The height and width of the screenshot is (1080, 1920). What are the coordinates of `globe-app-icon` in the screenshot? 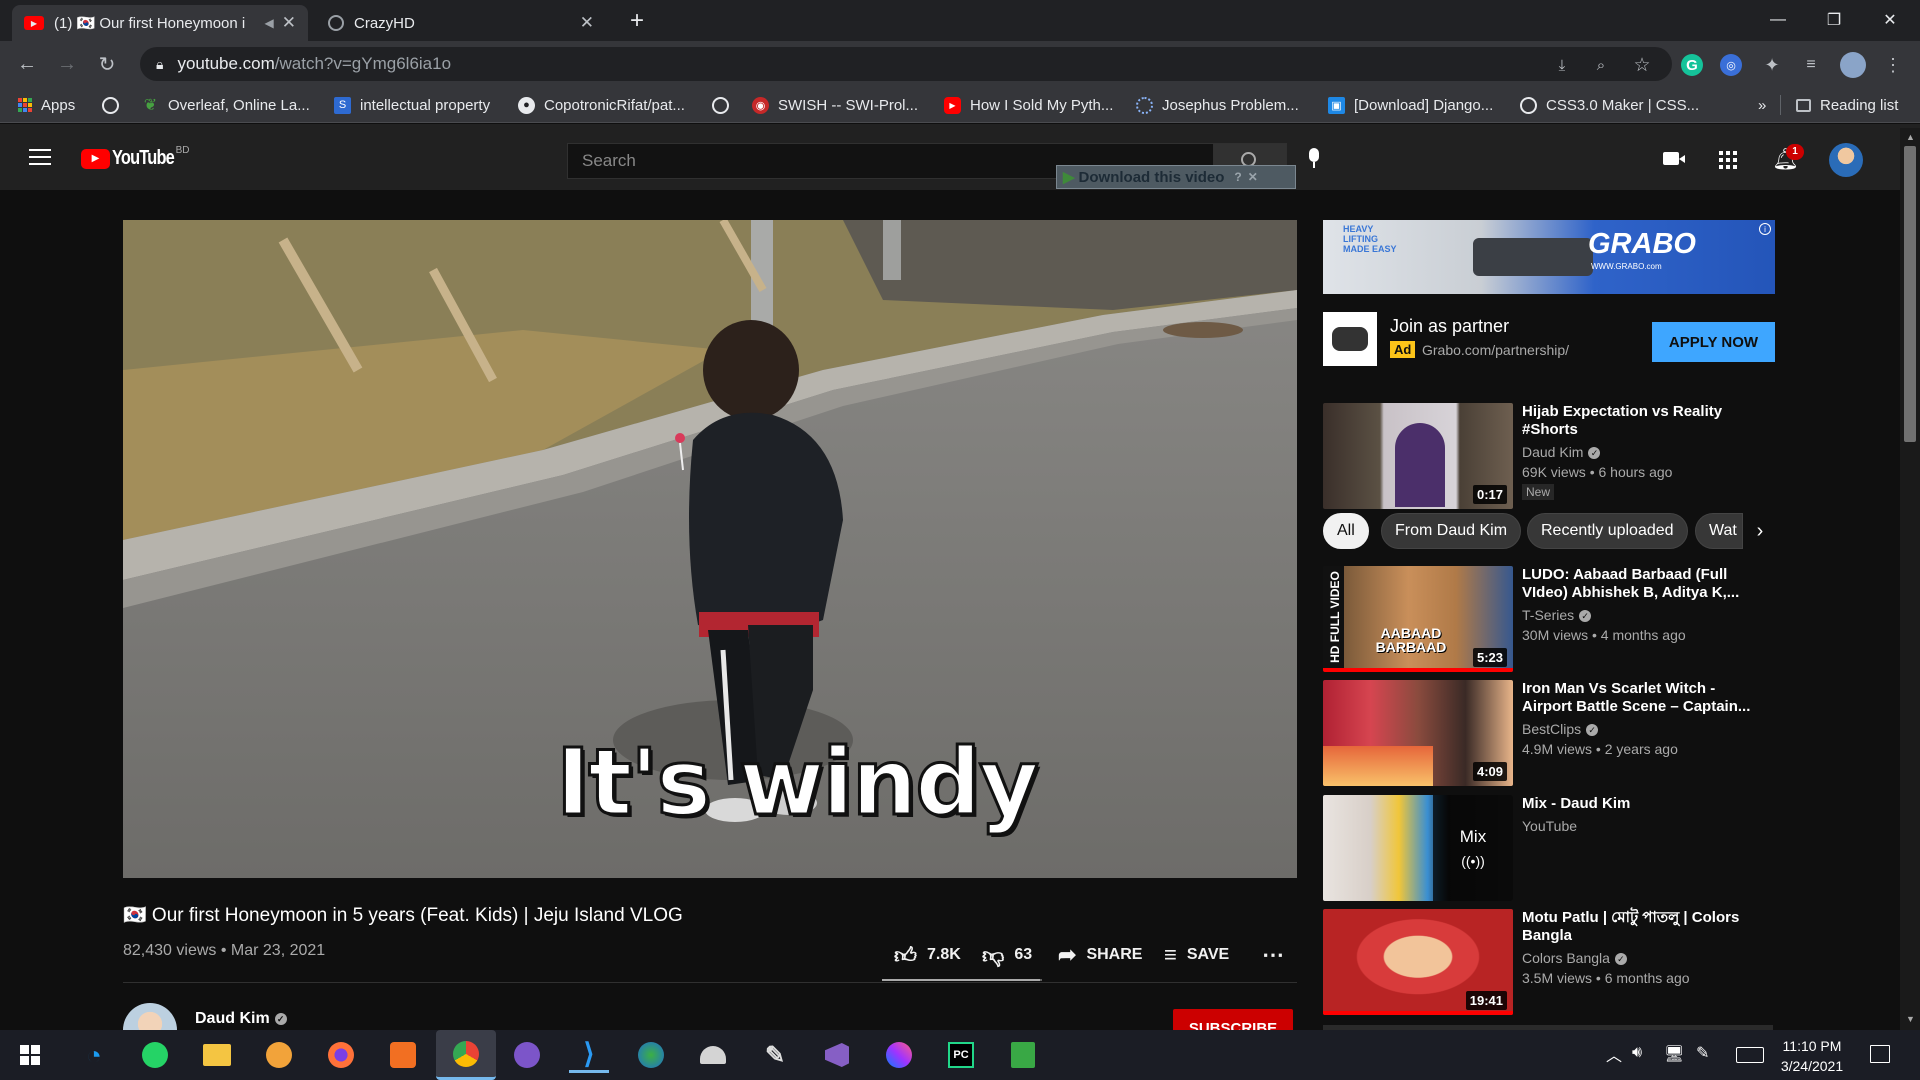 It's located at (651, 1055).